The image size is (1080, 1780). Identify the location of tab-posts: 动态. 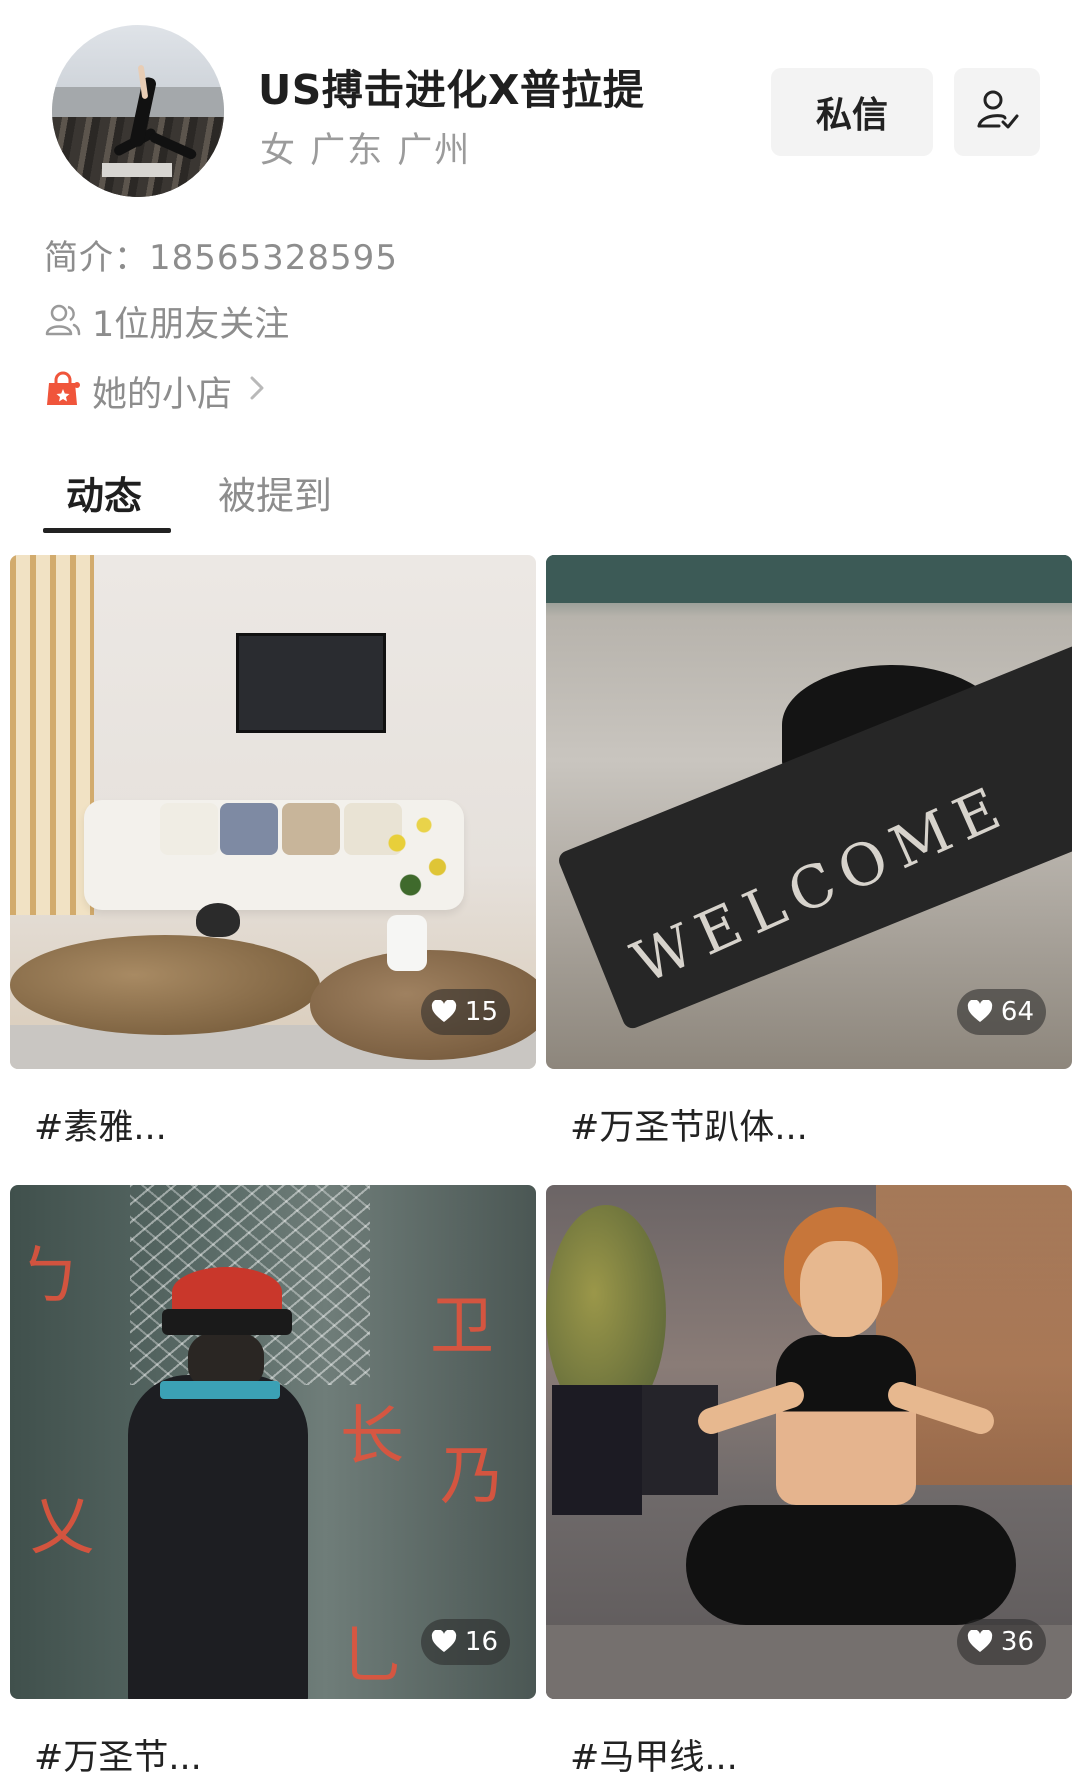
(104, 492).